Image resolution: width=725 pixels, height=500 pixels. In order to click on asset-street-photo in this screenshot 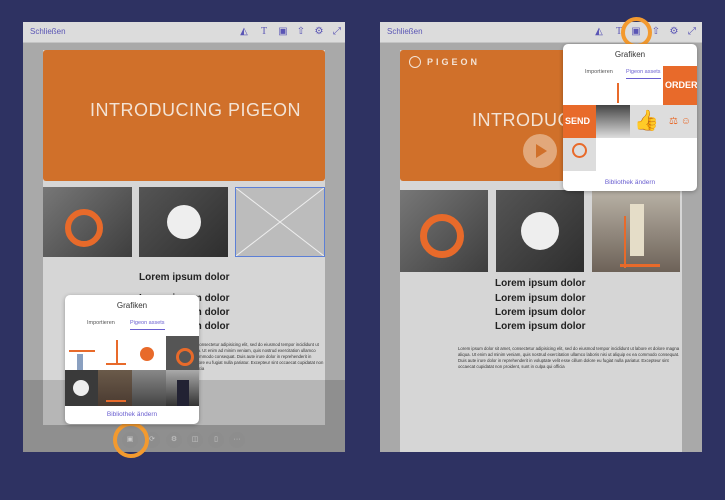, I will do `click(115, 388)`.